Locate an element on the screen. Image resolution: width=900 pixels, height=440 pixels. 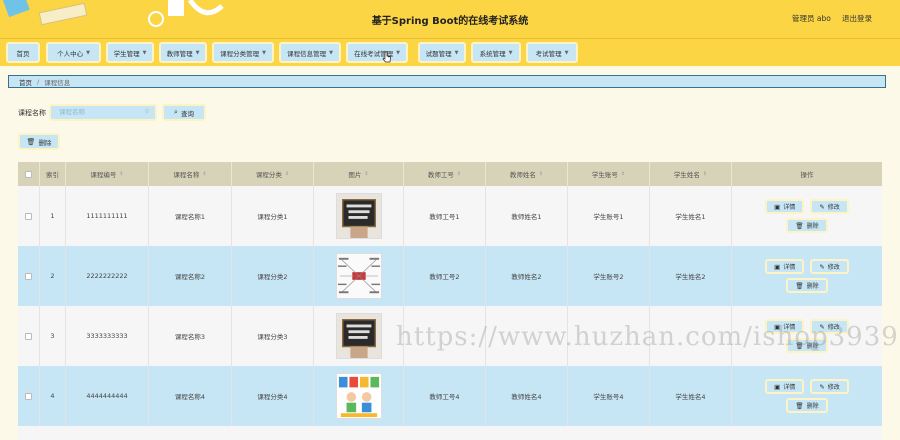
cell-teacher-id: 教师工号2 is located at coordinates (445, 276).